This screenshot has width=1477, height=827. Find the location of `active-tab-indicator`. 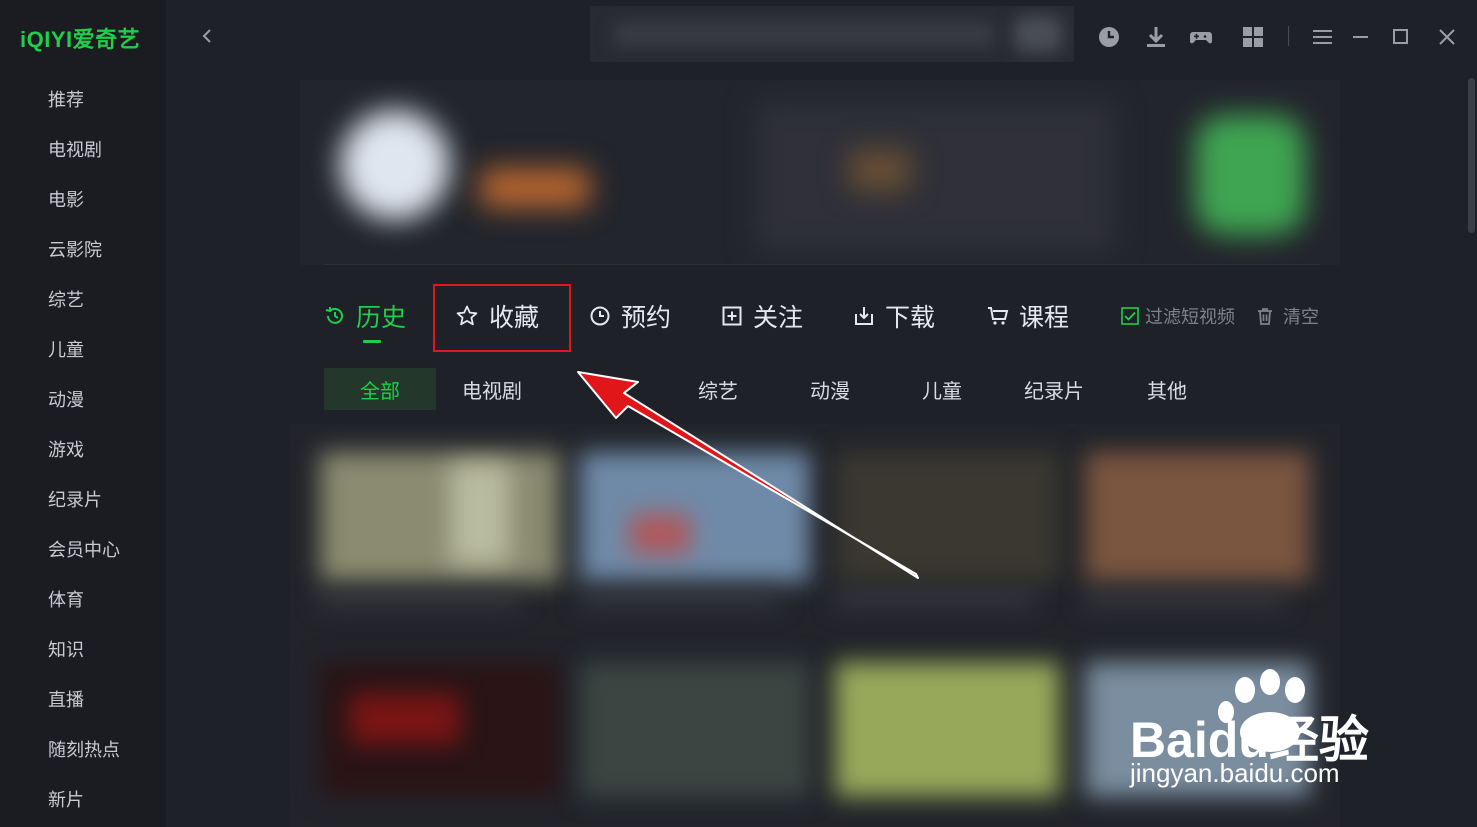

active-tab-indicator is located at coordinates (372, 341).